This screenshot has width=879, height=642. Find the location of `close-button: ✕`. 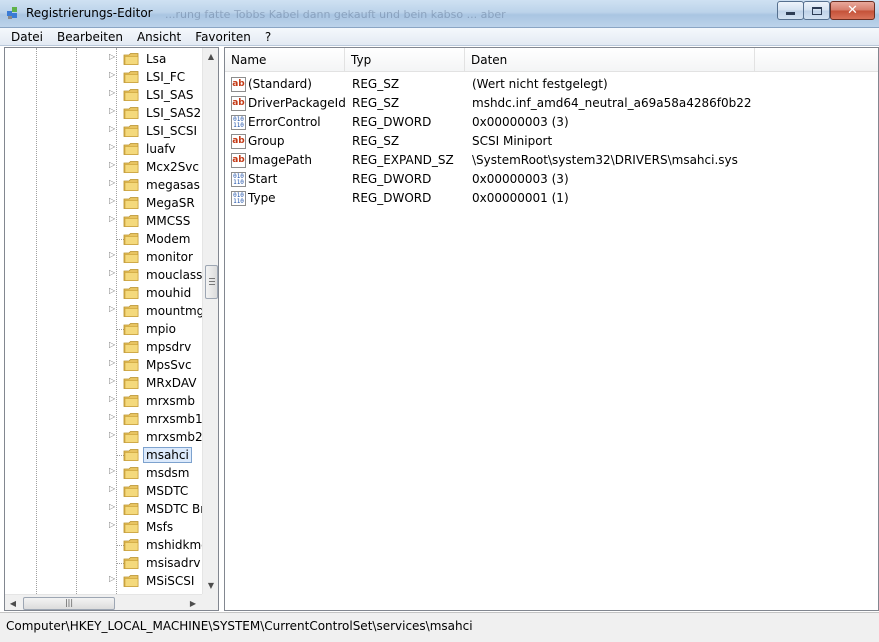

close-button: ✕ is located at coordinates (852, 10).